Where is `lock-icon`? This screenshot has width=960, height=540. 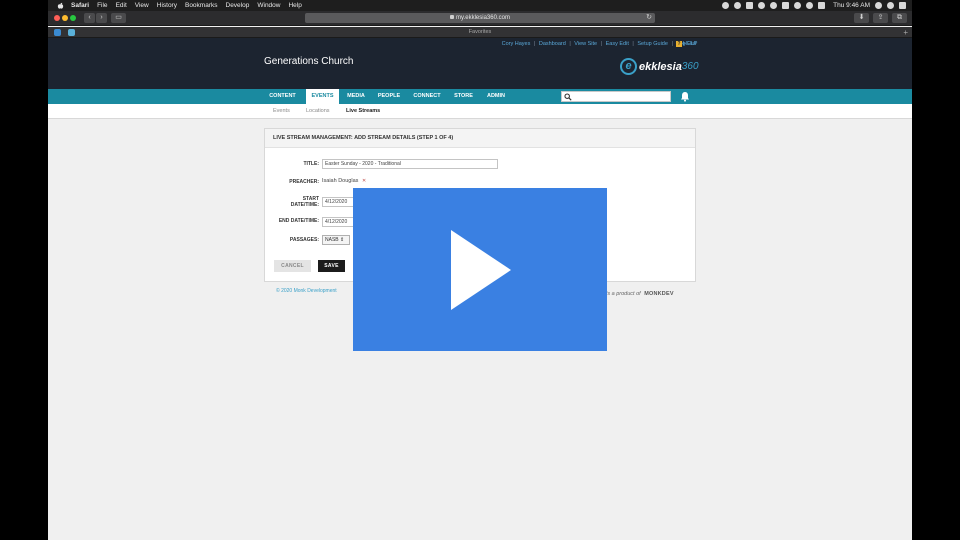
lock-icon is located at coordinates (452, 17).